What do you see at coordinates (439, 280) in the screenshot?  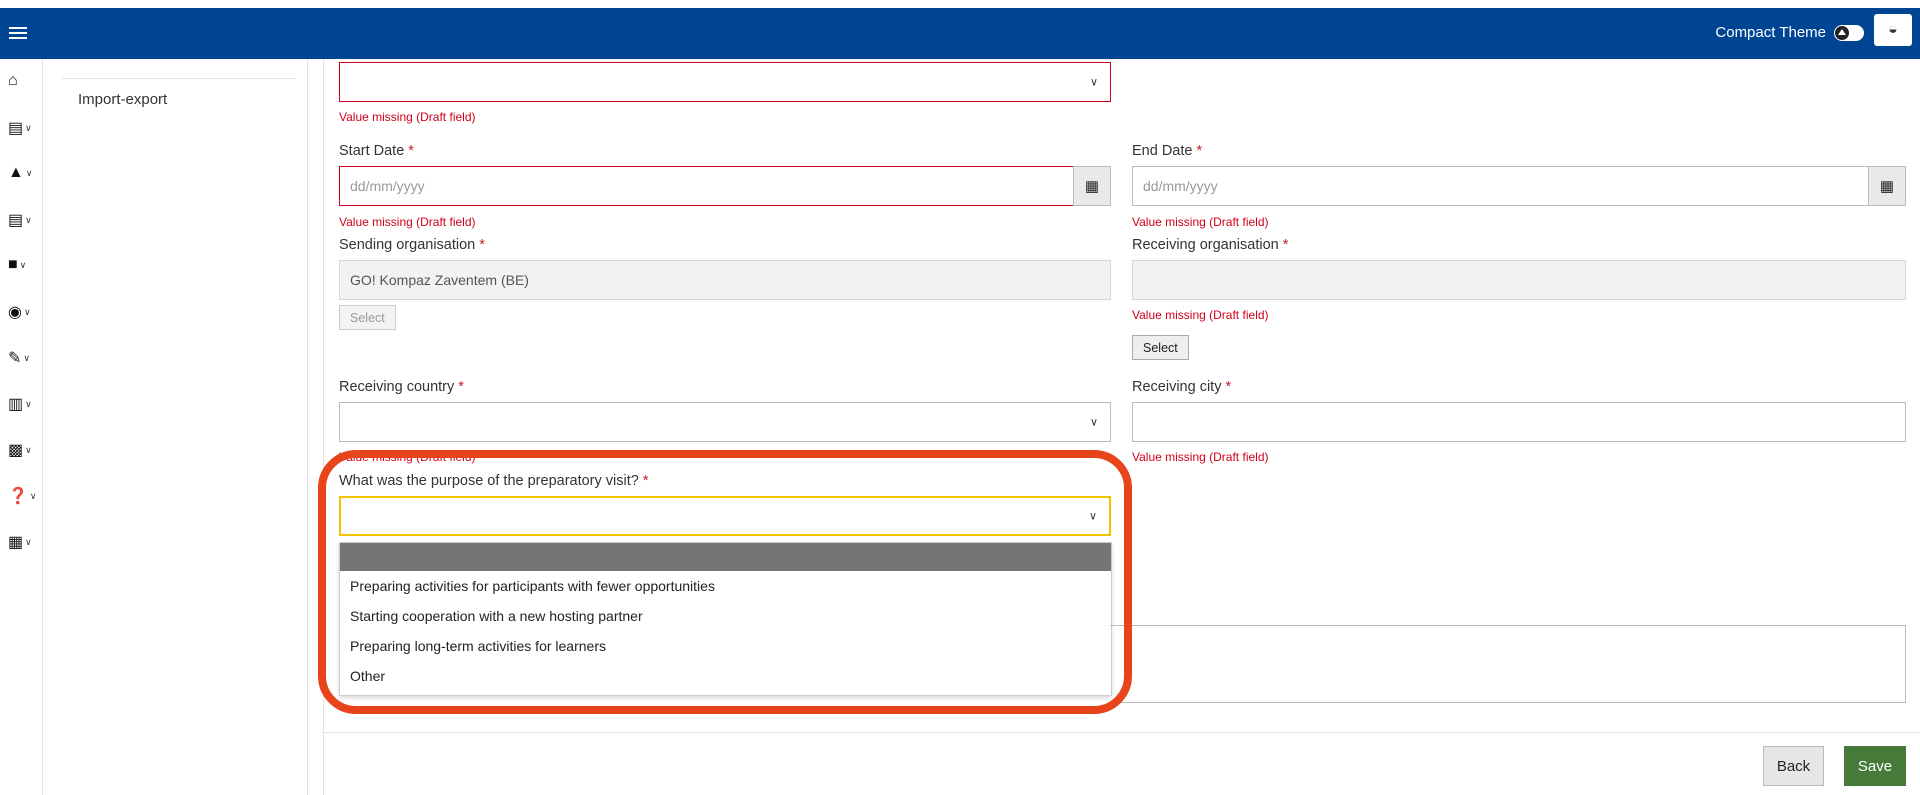 I see `sending-org-value: GO! Kompaz Zaventem (BE)` at bounding box center [439, 280].